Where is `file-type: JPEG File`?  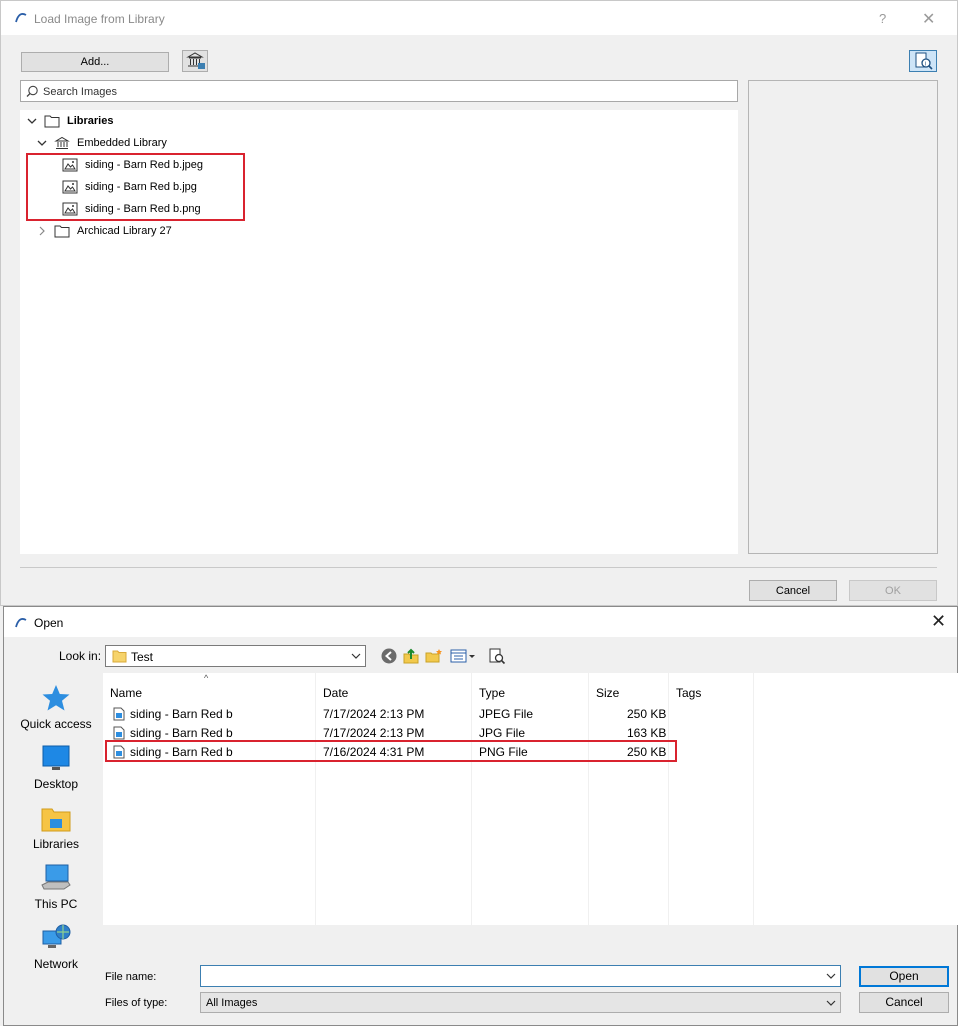 file-type: JPEG File is located at coordinates (506, 714).